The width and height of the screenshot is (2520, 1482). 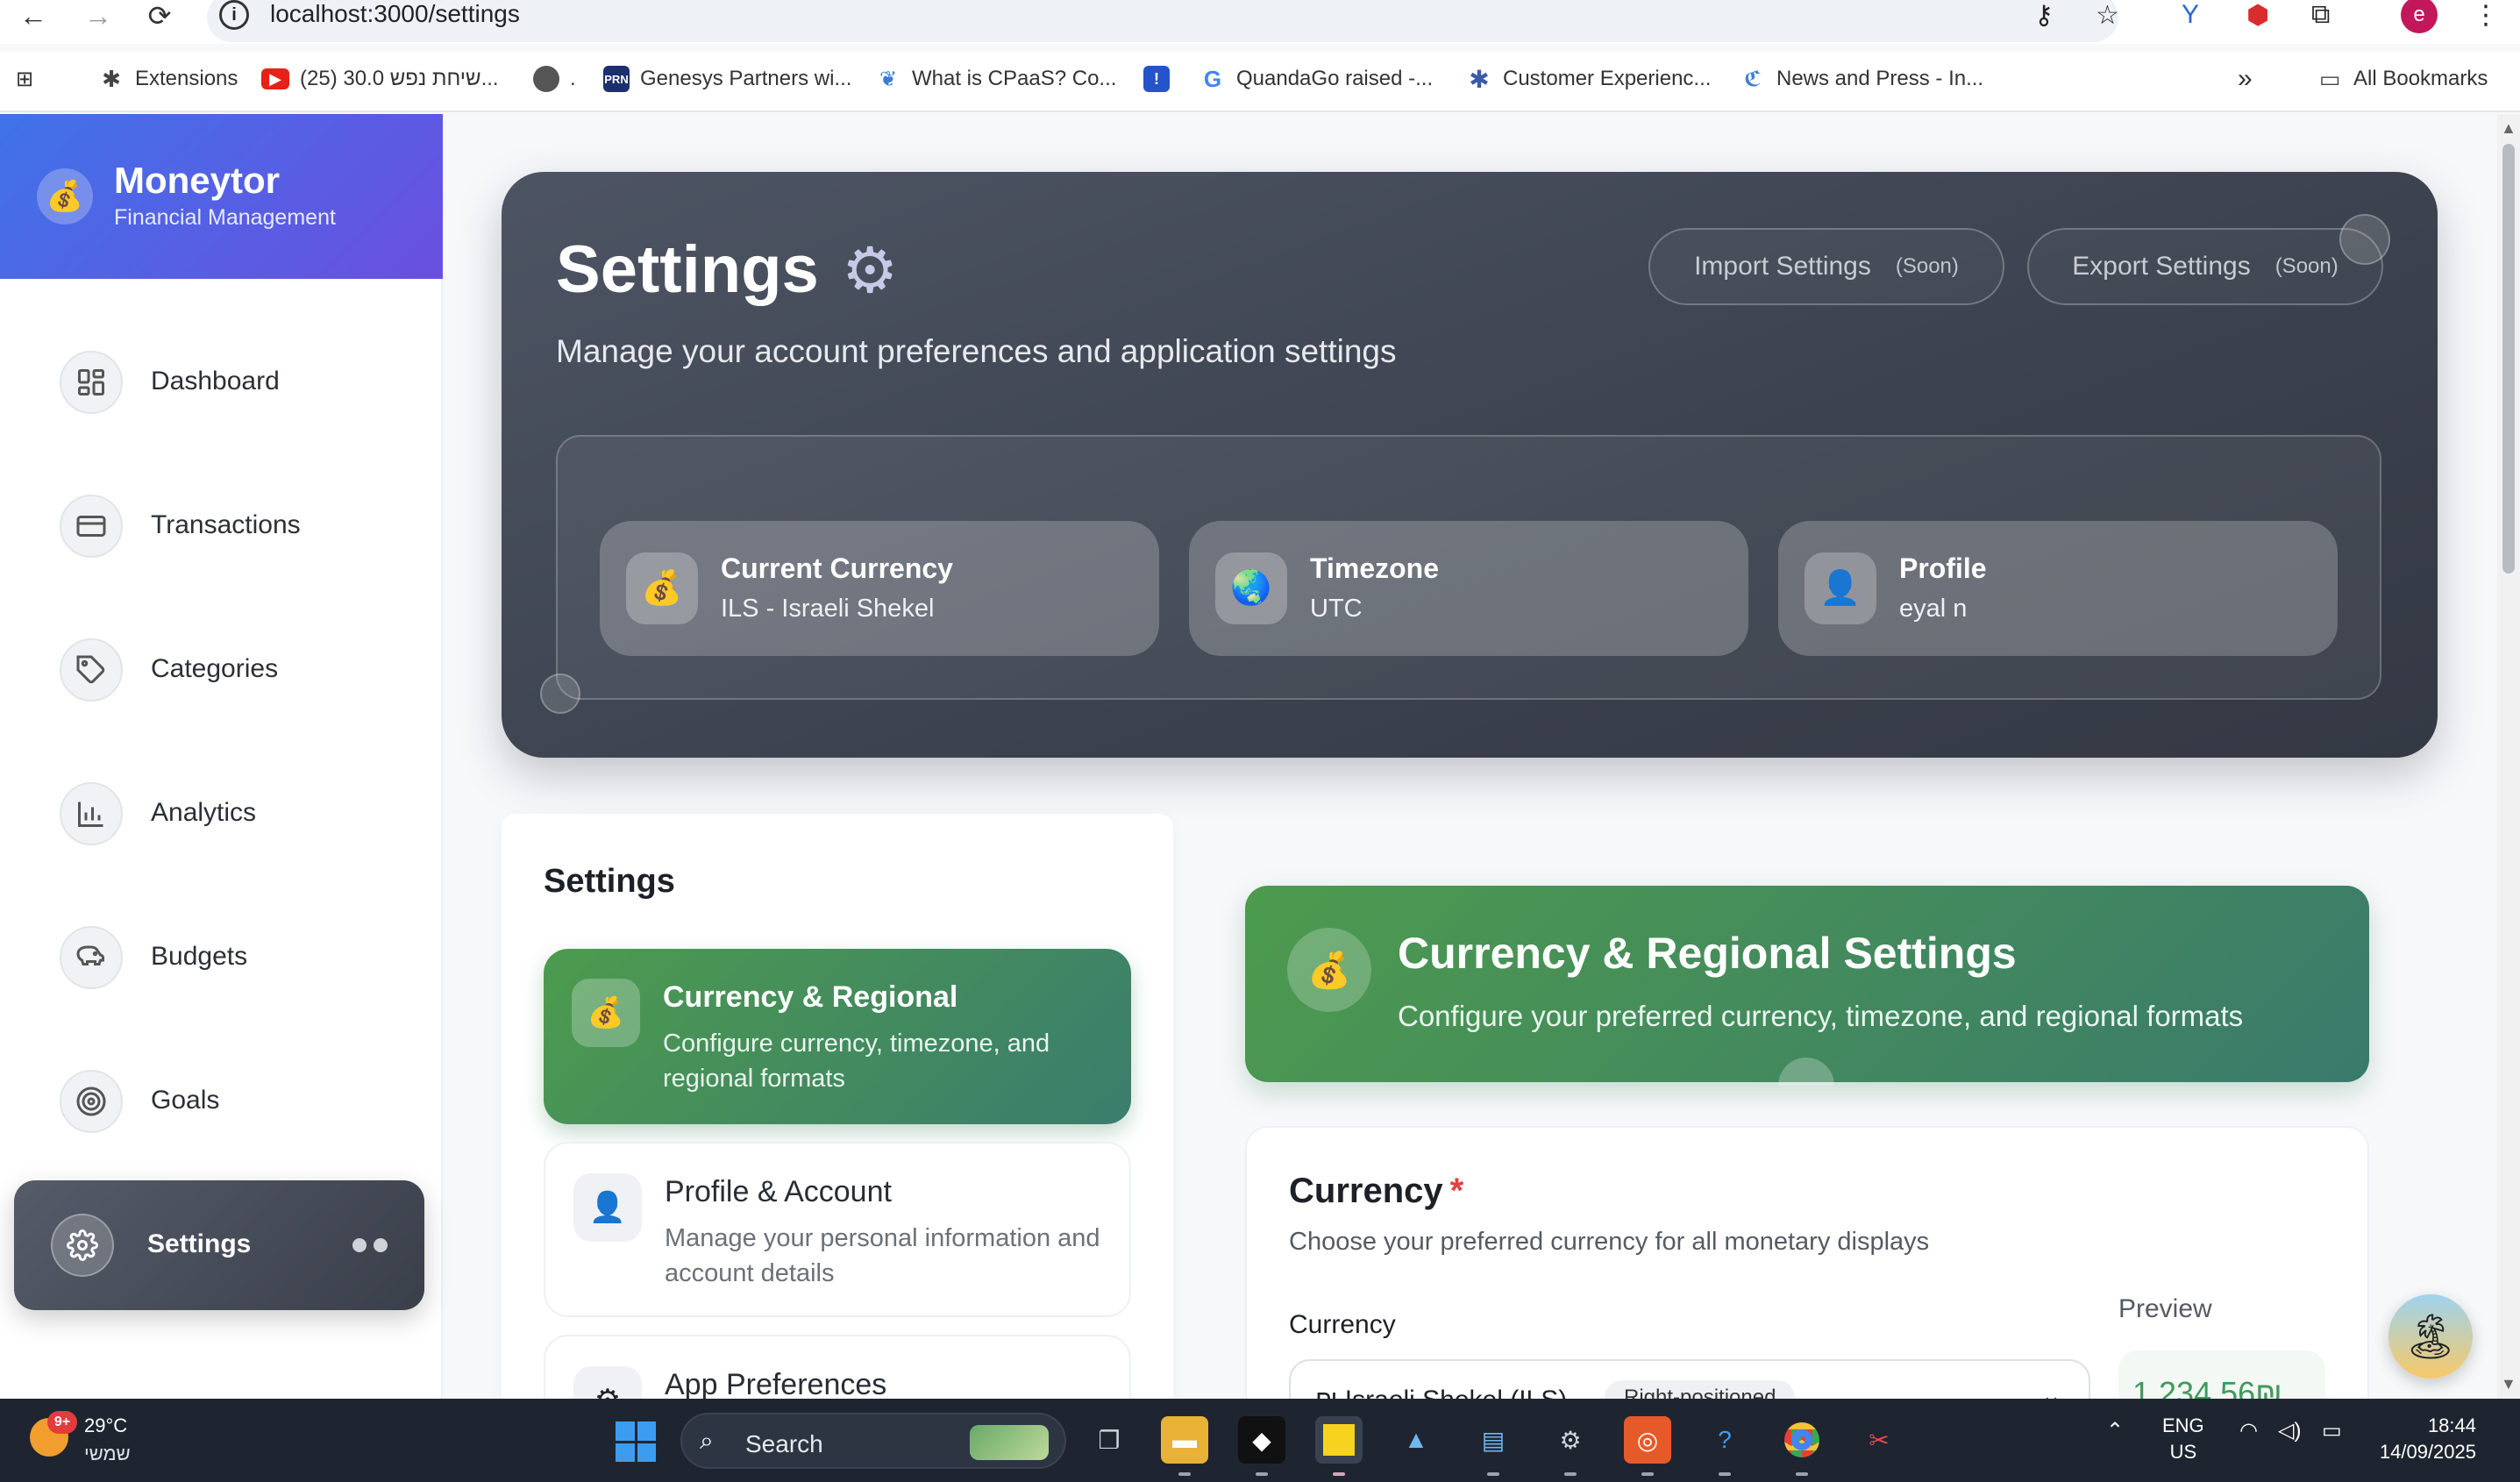 What do you see at coordinates (168, 79) in the screenshot?
I see `bookmark-extensions: ✱ Extensions` at bounding box center [168, 79].